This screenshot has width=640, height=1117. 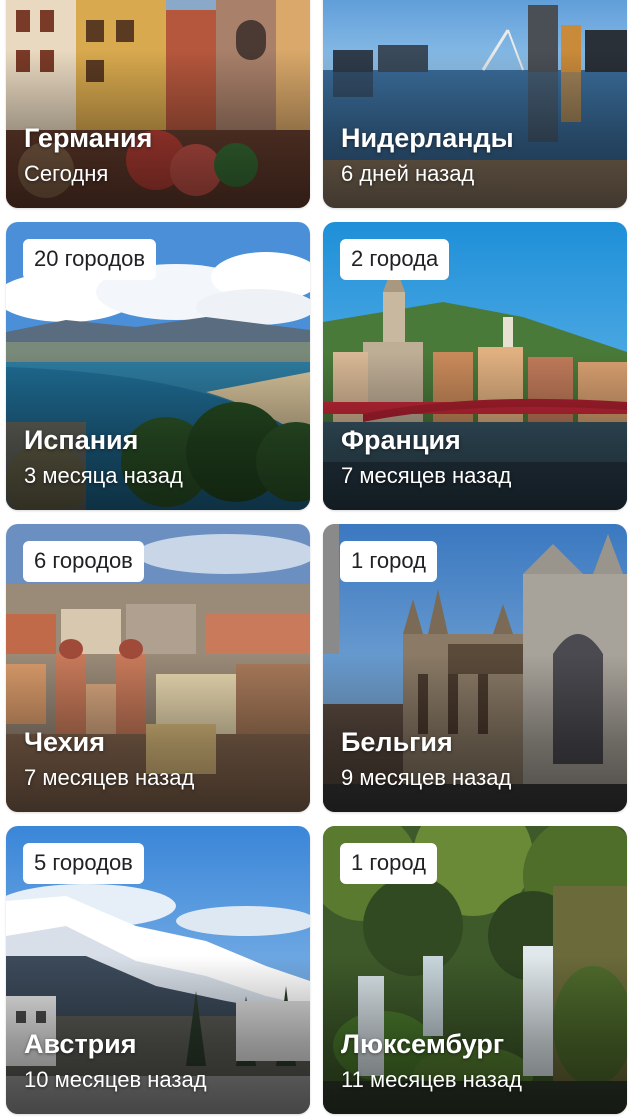 I want to click on cities-count-badge: 20 городов, so click(x=90, y=259).